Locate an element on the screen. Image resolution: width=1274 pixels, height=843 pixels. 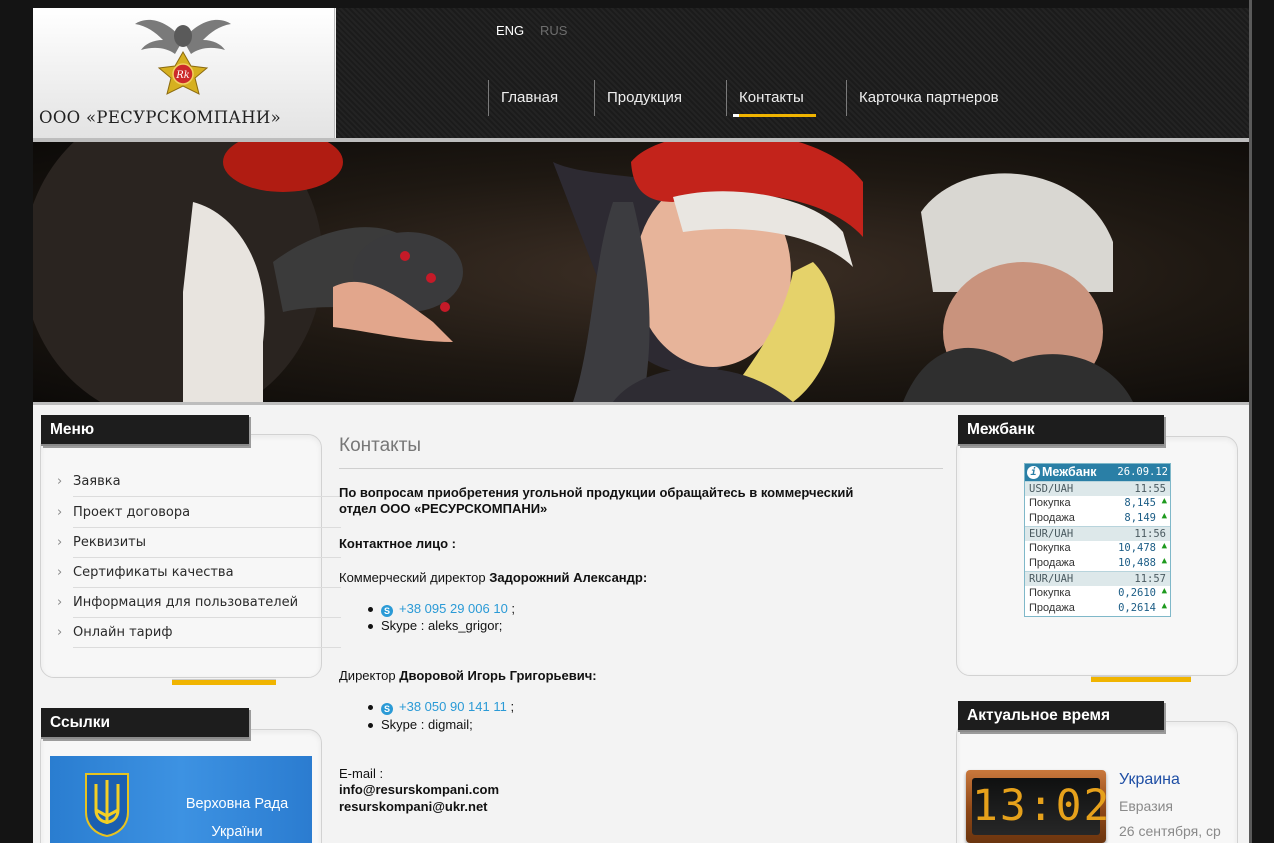
email-1: info@resurskompani.com is located at coordinates (419, 789).